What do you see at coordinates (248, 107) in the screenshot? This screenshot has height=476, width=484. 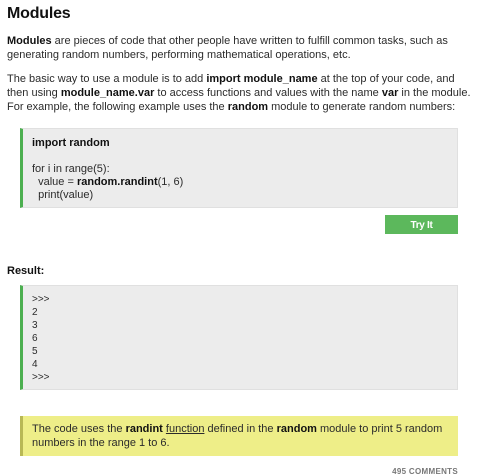 I see `random-term: random` at bounding box center [248, 107].